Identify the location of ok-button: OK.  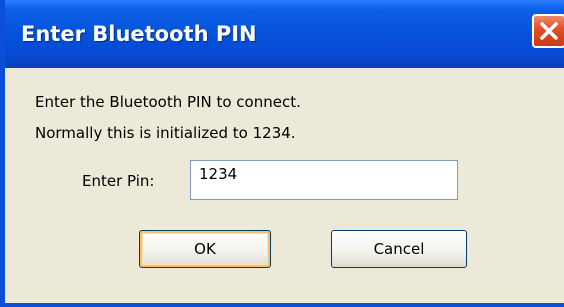
(205, 249).